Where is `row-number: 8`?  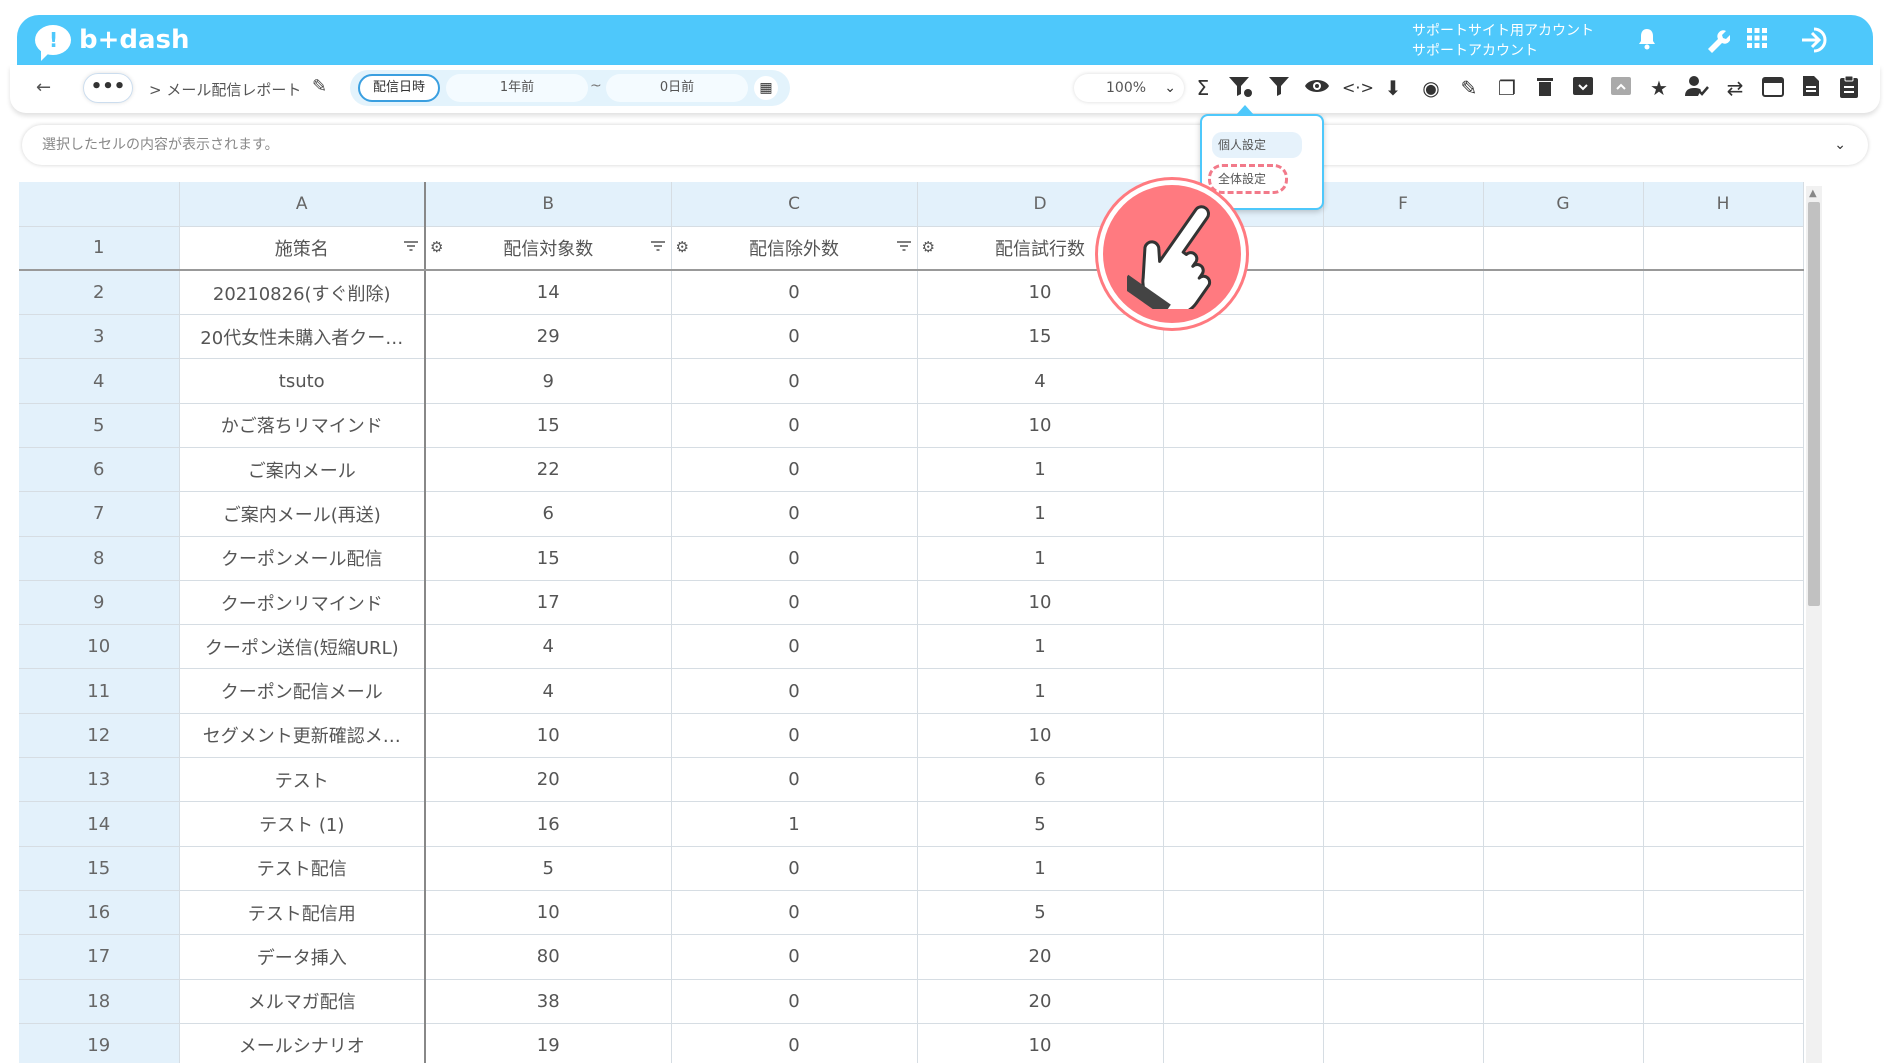 row-number: 8 is located at coordinates (99, 558).